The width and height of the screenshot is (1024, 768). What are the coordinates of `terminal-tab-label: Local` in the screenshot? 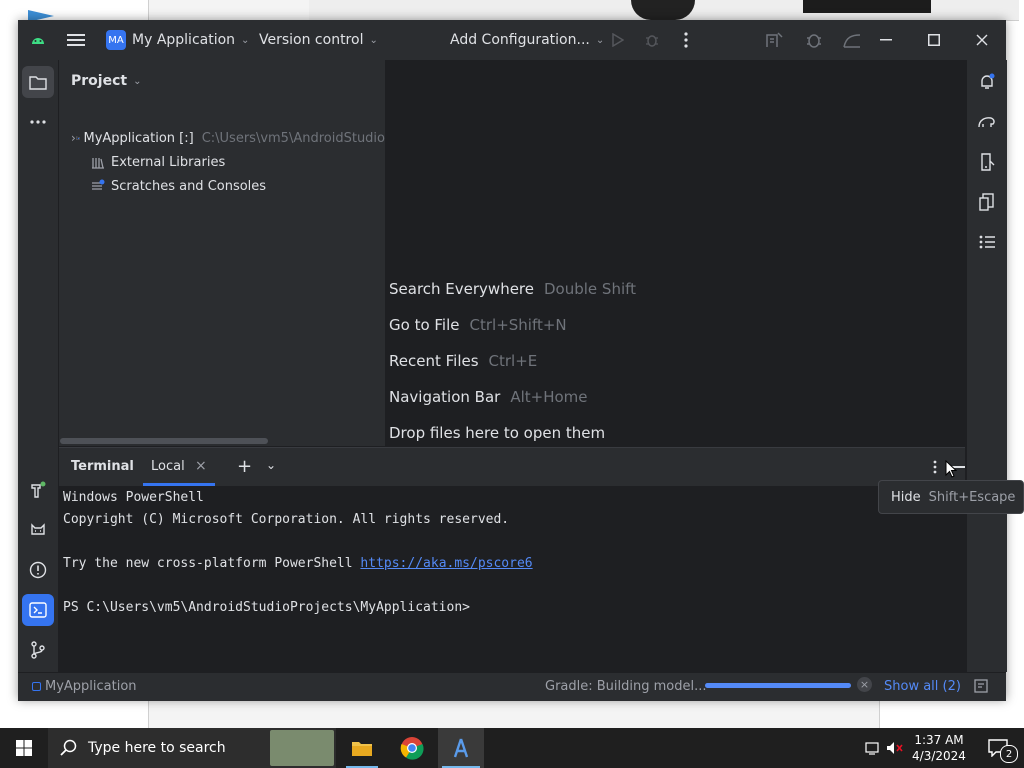 It's located at (168, 466).